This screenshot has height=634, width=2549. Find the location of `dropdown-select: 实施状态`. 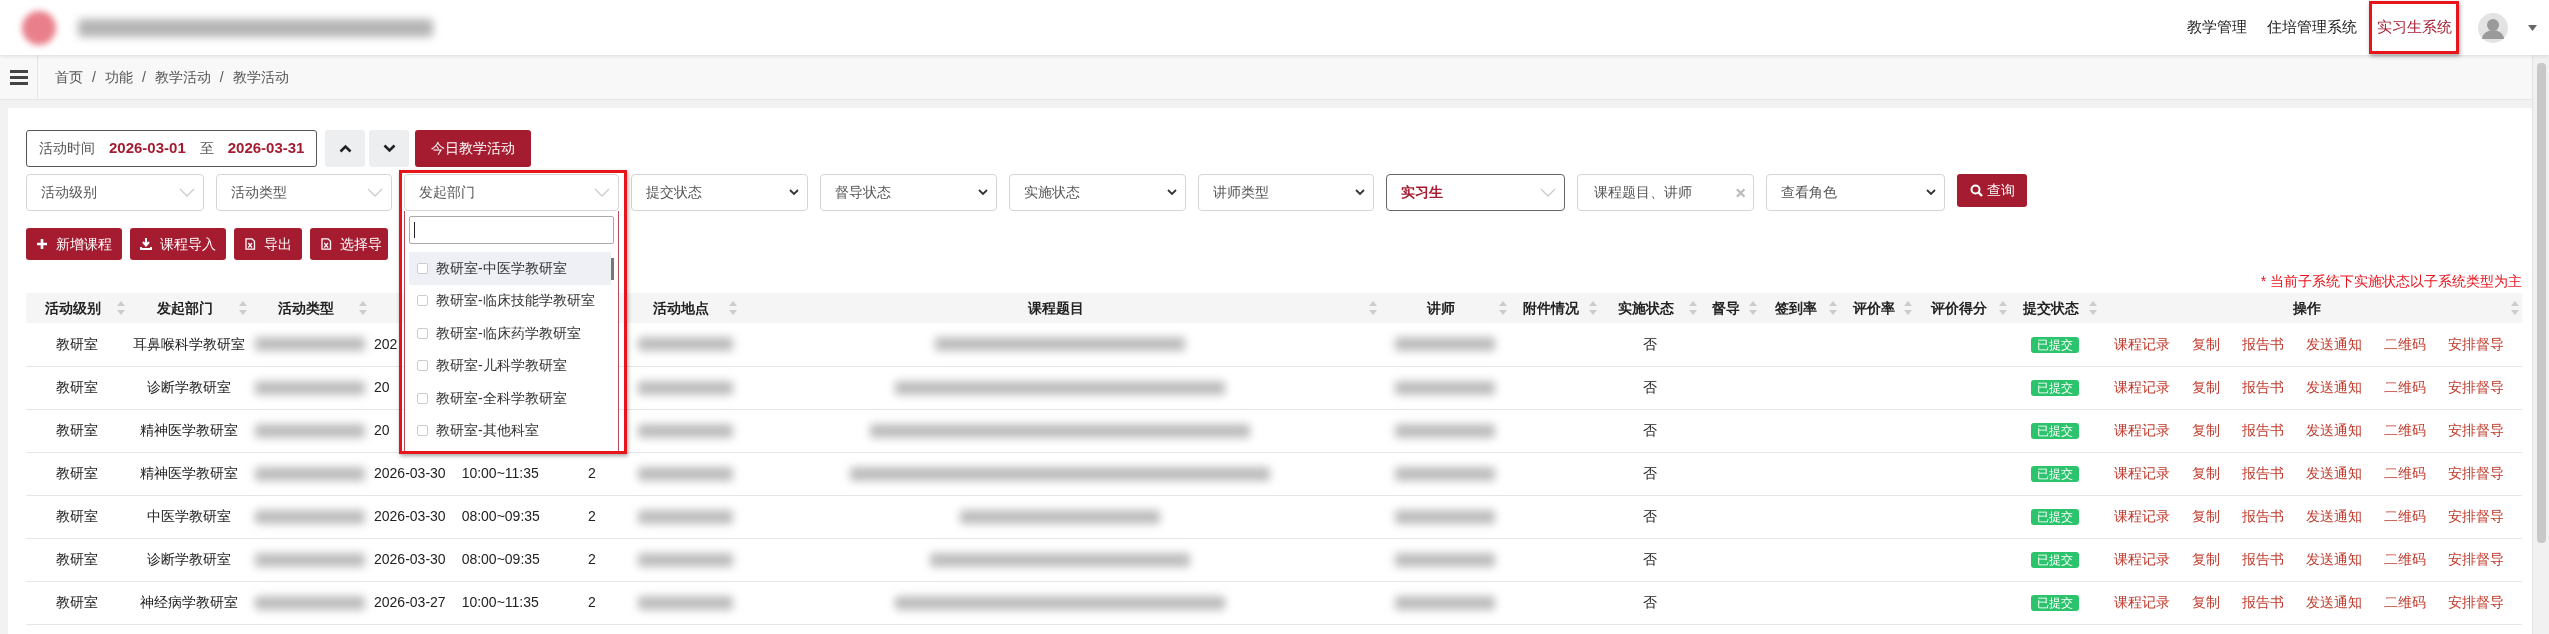

dropdown-select: 实施状态 is located at coordinates (1097, 192).